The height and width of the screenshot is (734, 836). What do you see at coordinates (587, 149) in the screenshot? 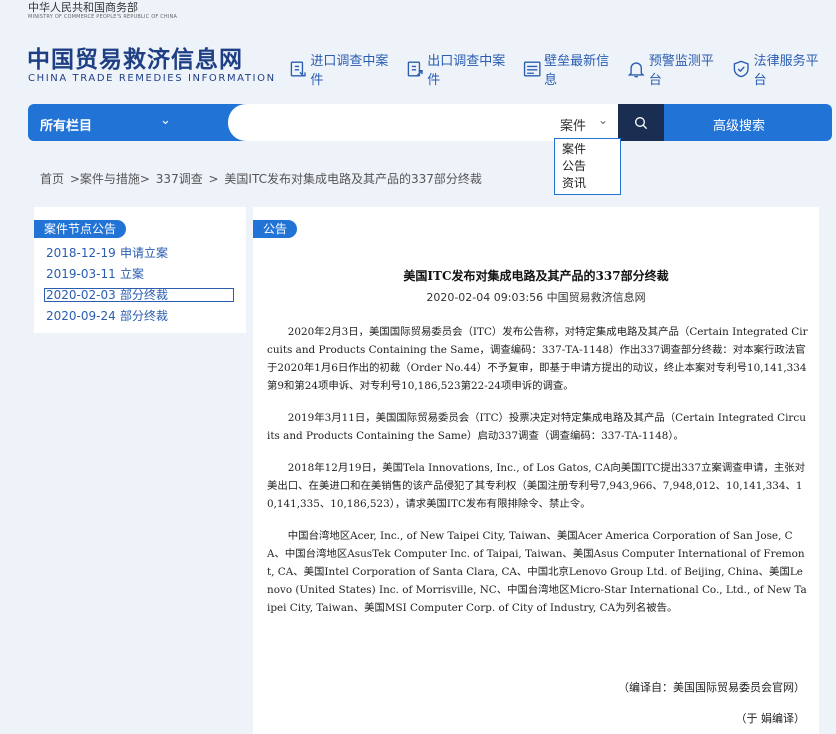
I see `category-option: 案件` at bounding box center [587, 149].